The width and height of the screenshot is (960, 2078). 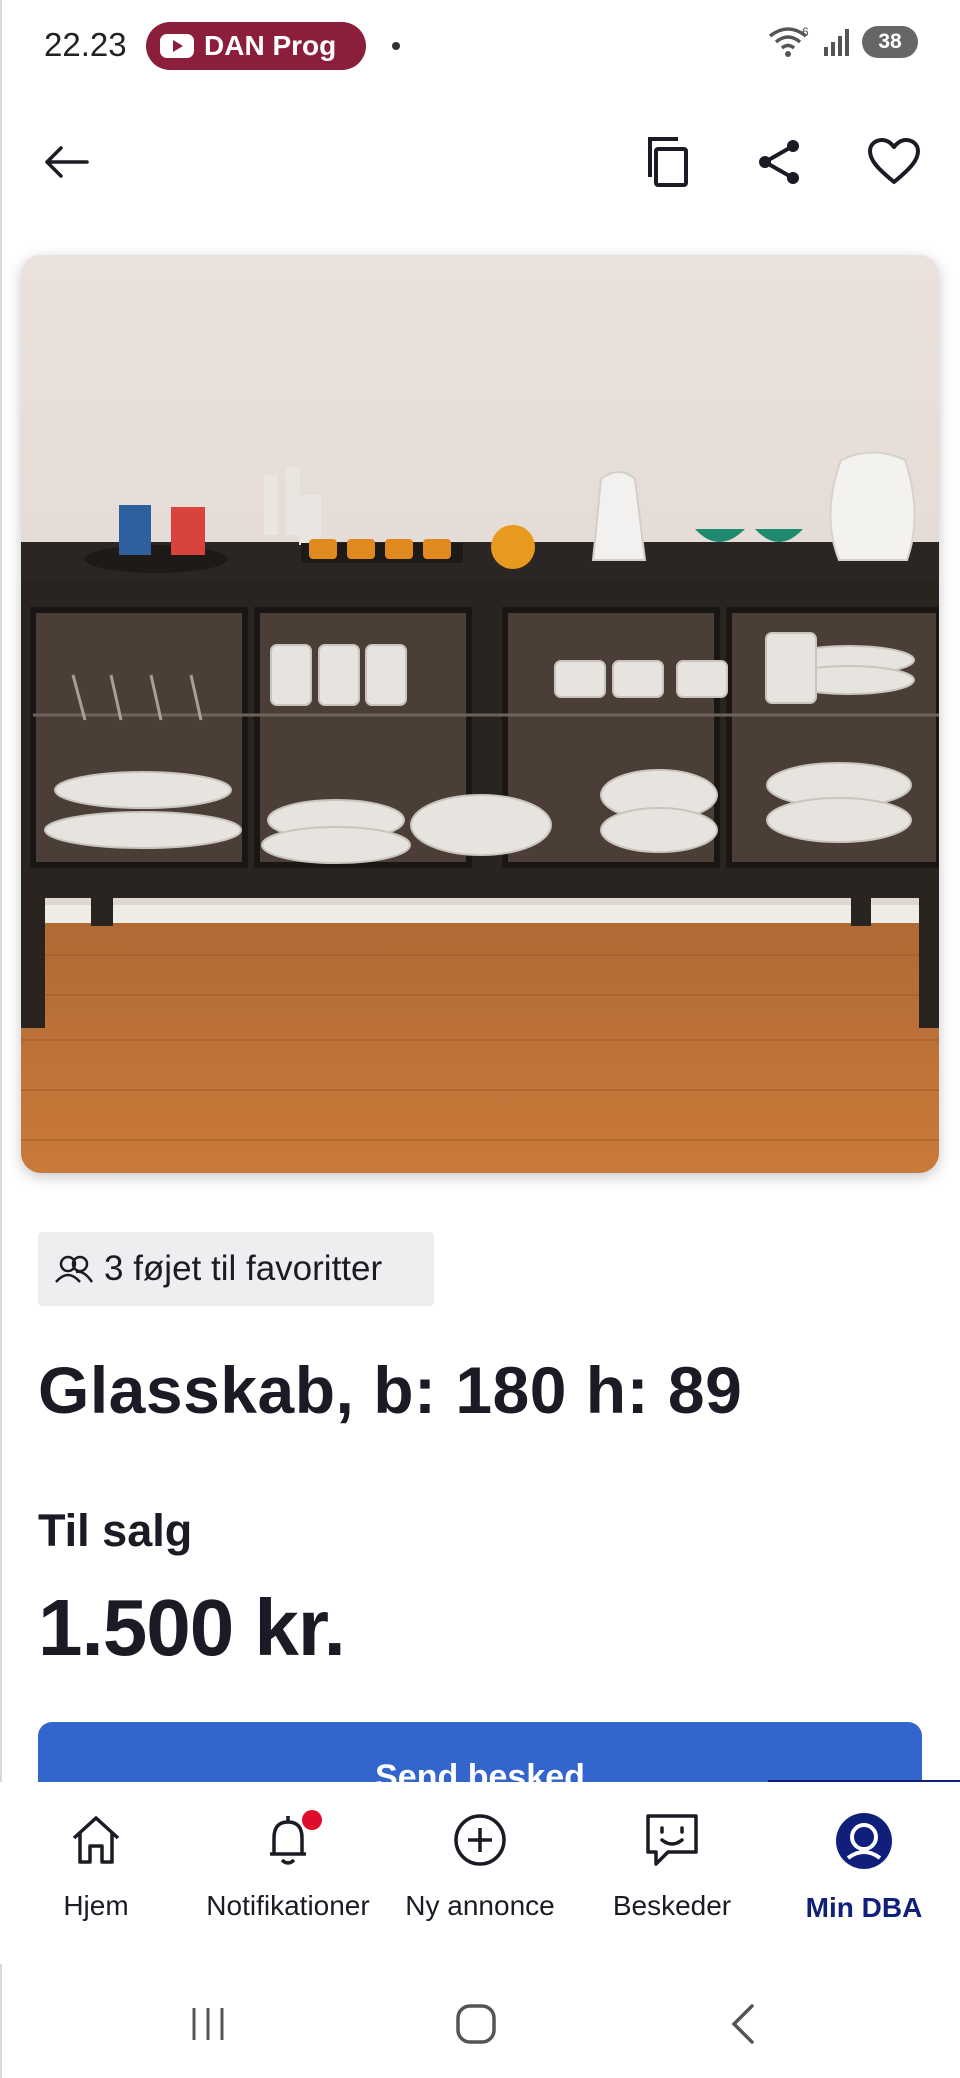 I want to click on chat-icon, so click(x=672, y=1840).